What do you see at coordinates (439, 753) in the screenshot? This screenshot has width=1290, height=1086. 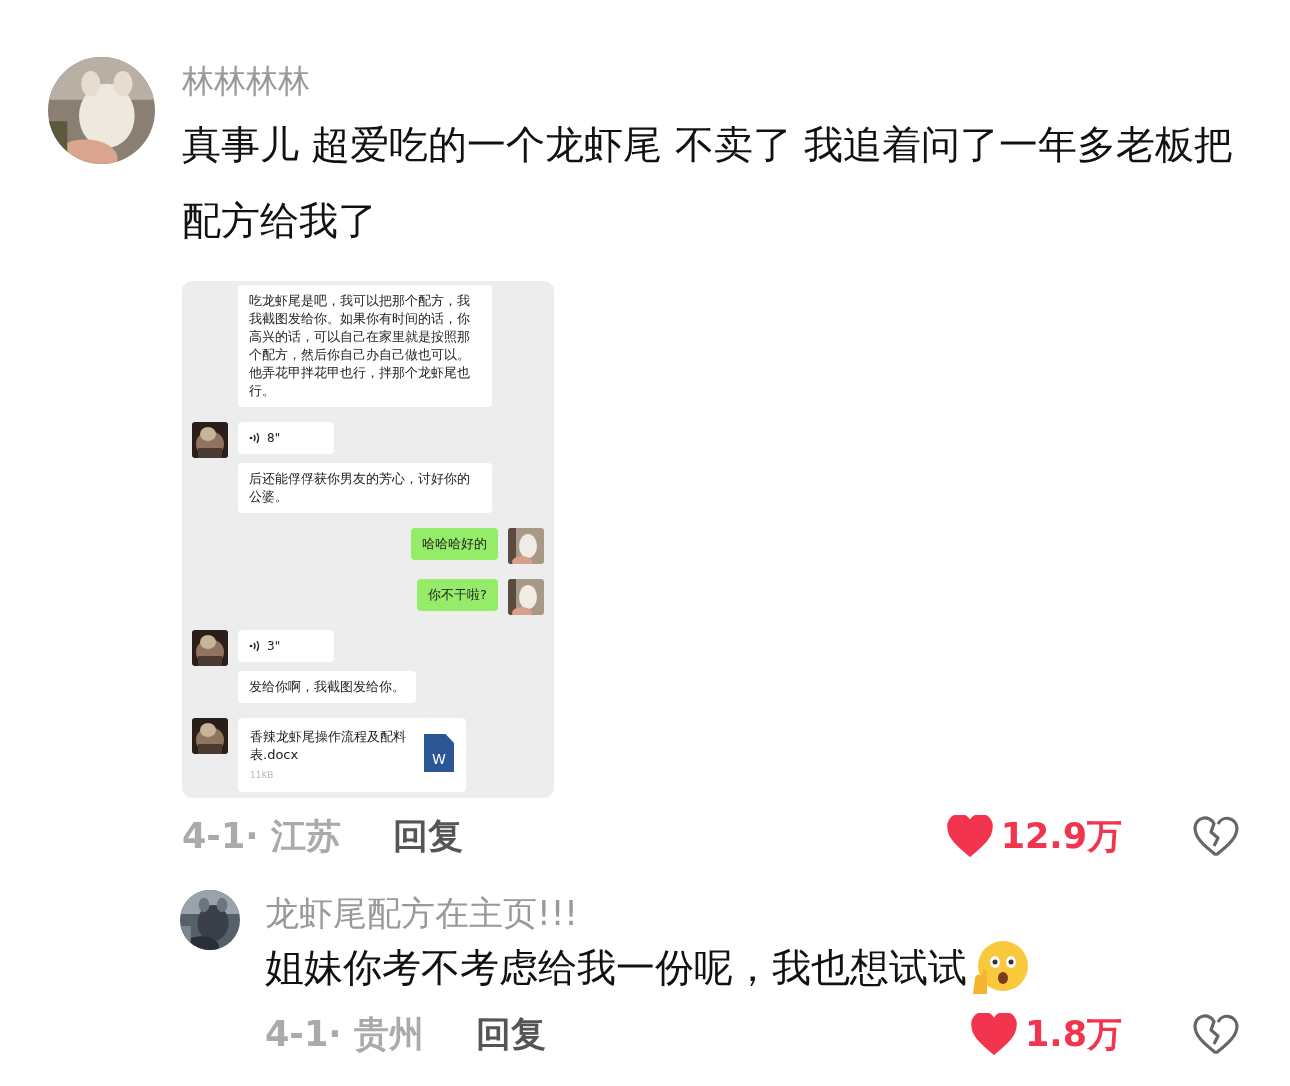 I see `document-icon: W` at bounding box center [439, 753].